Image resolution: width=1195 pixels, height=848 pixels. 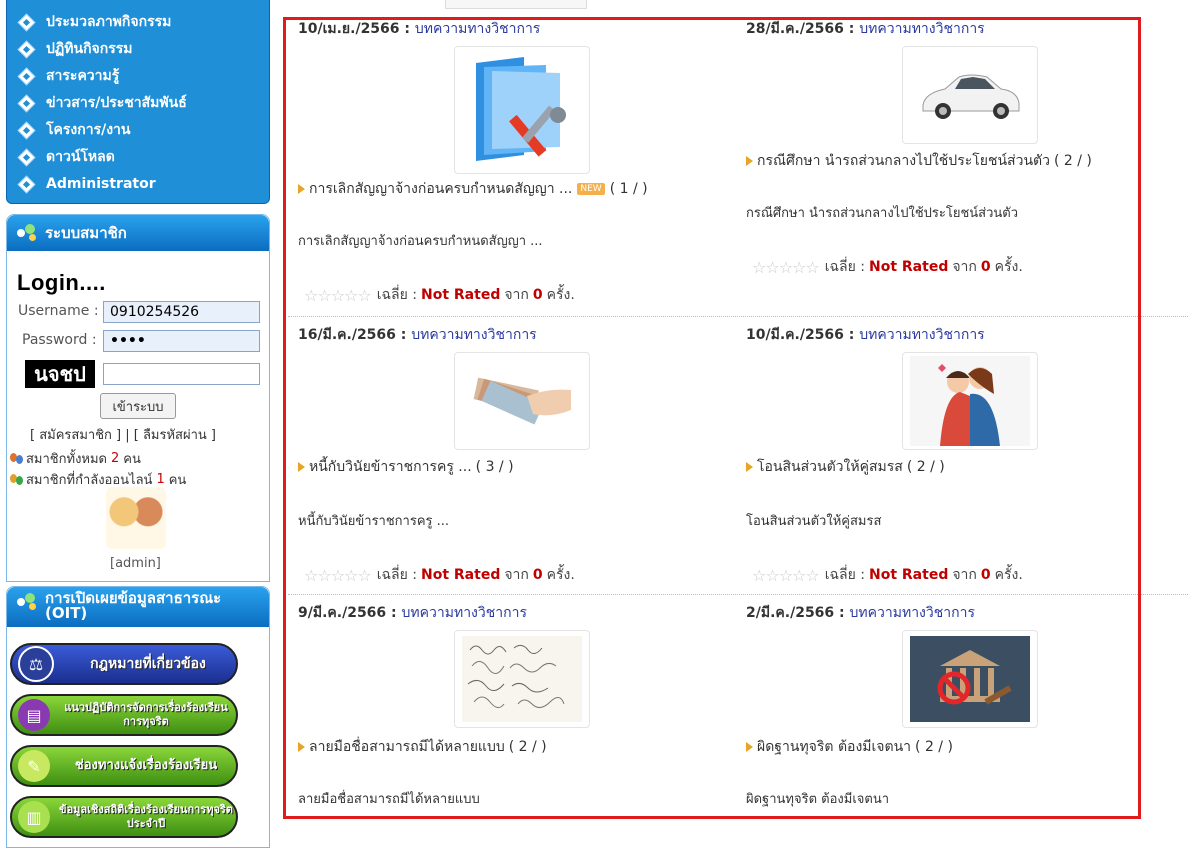 I want to click on password-input, so click(x=181, y=341).